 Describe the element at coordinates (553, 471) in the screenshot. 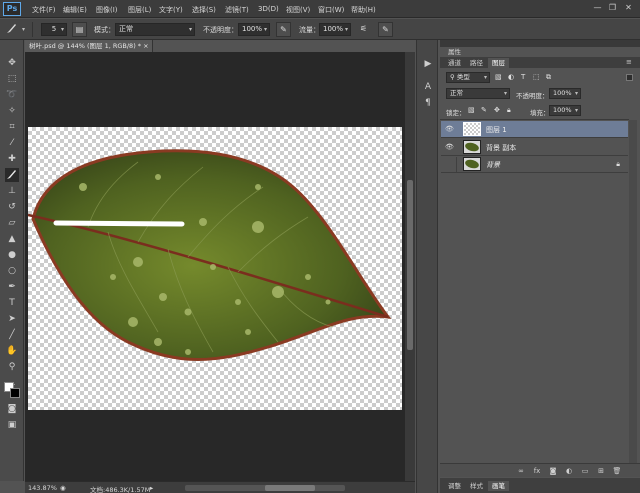

I see `add-mask-icon: ◙` at that location.